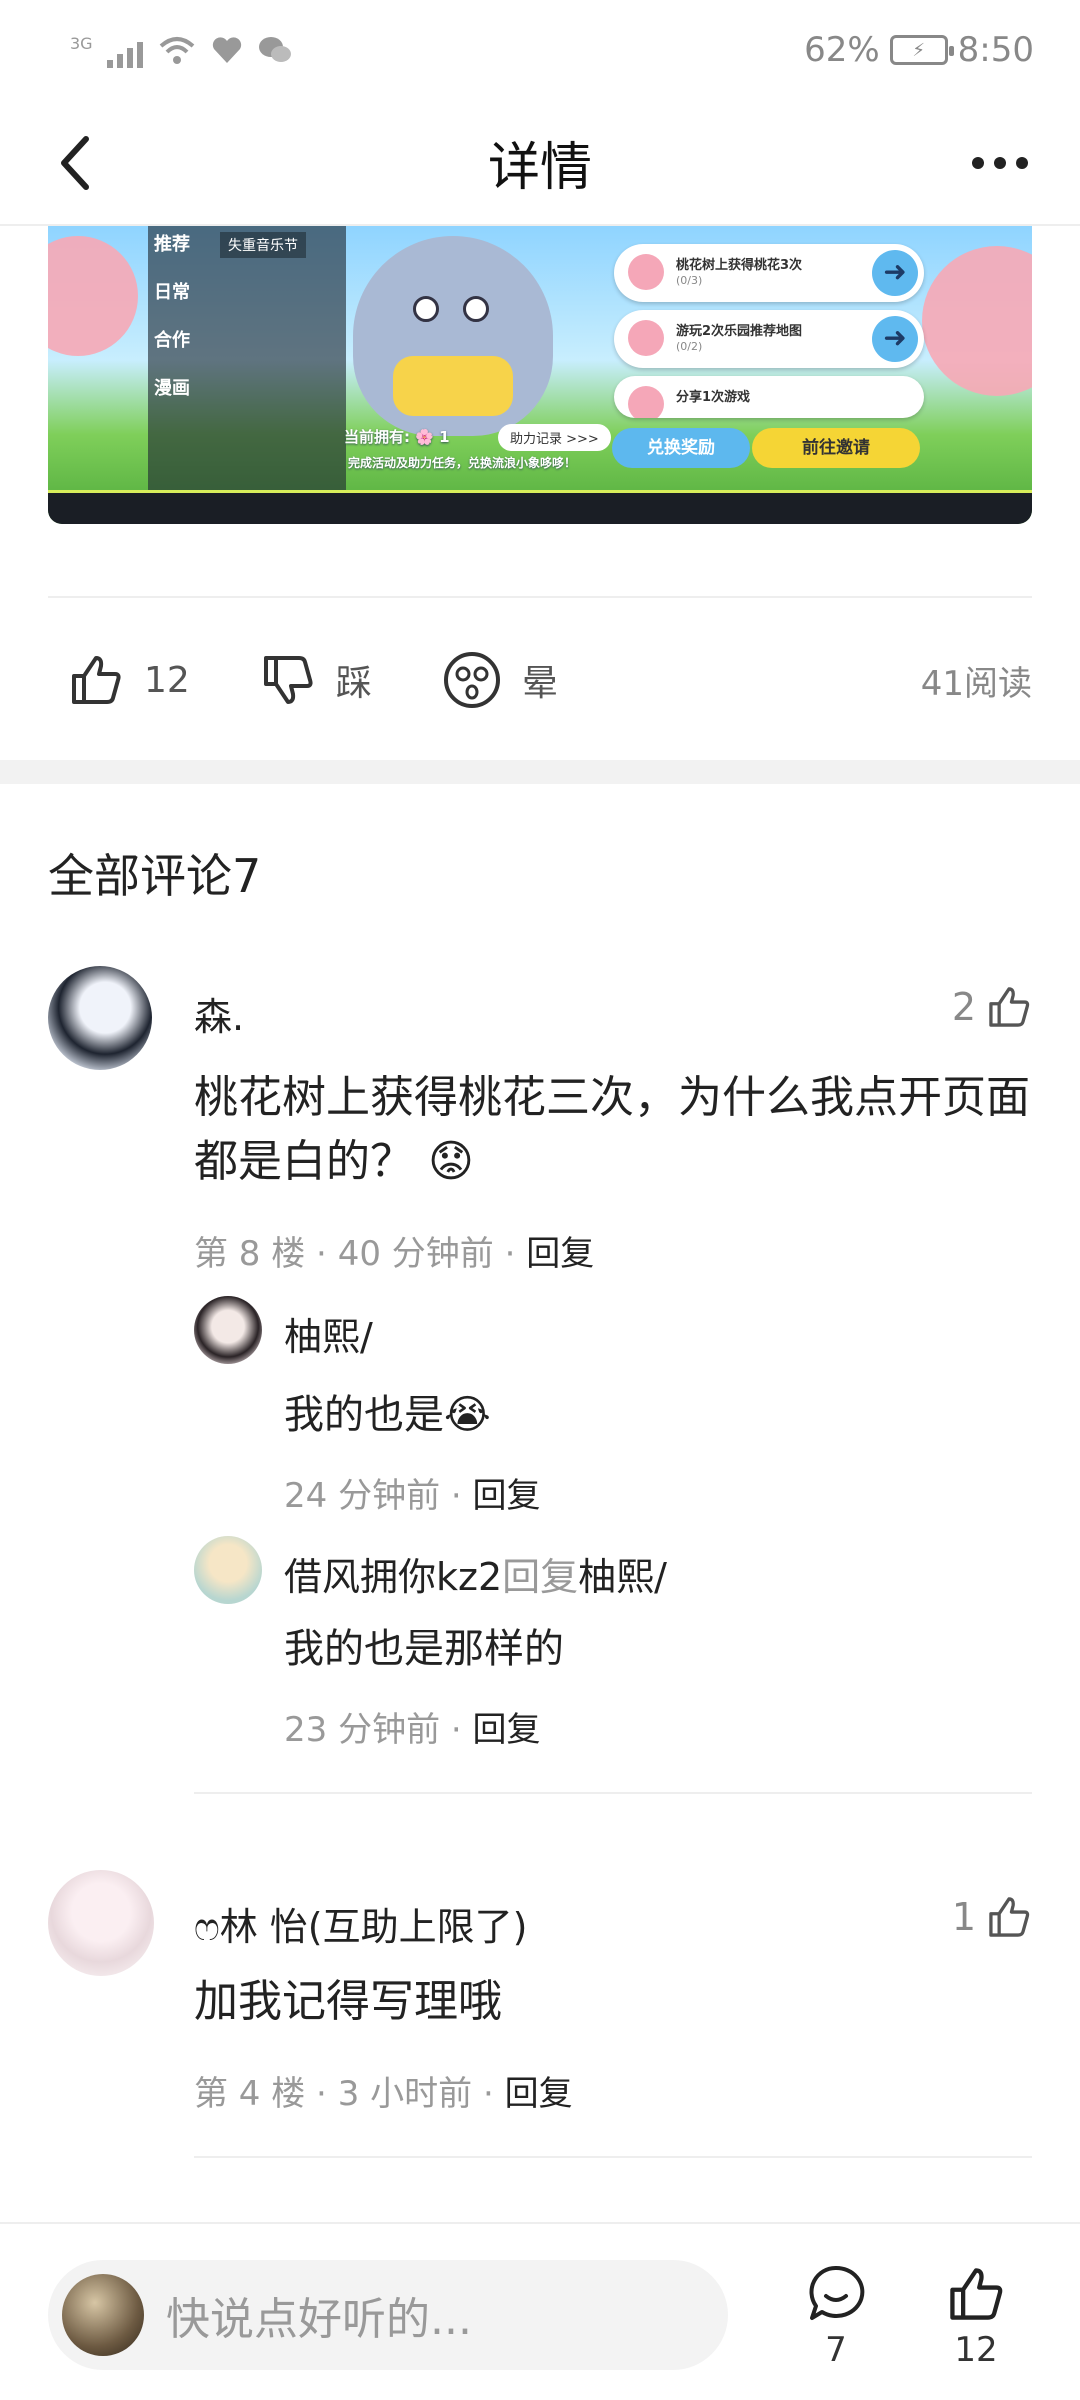 The image size is (1080, 2400). What do you see at coordinates (739, 331) in the screenshot?
I see `task-title: 游玩2次乐园推荐地图` at bounding box center [739, 331].